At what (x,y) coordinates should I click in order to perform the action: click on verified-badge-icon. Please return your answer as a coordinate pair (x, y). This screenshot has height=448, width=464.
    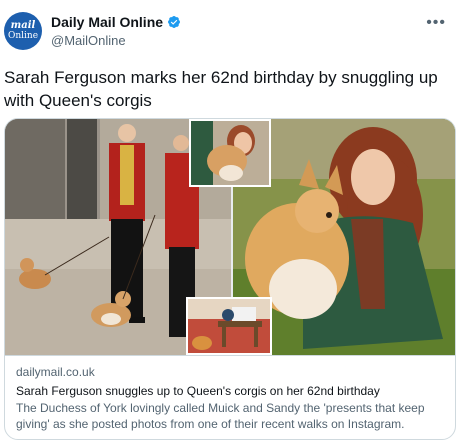
    Looking at the image, I should click on (174, 22).